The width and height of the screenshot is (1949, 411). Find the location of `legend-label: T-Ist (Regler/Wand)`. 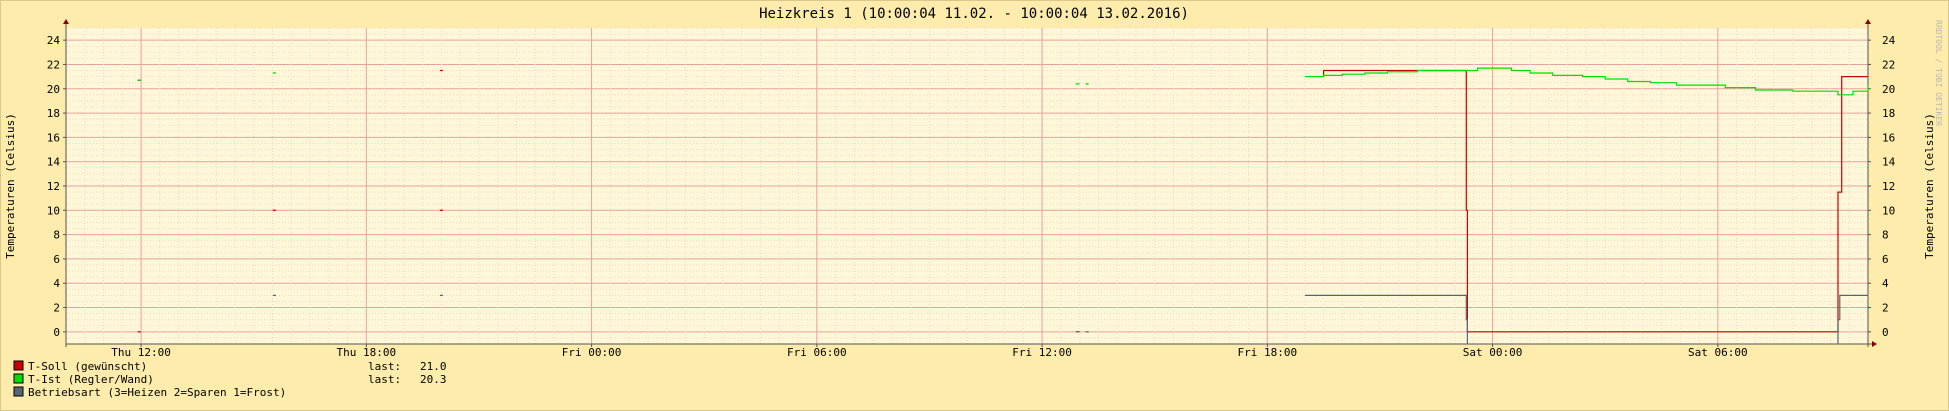

legend-label: T-Ist (Regler/Wand) is located at coordinates (91, 379).